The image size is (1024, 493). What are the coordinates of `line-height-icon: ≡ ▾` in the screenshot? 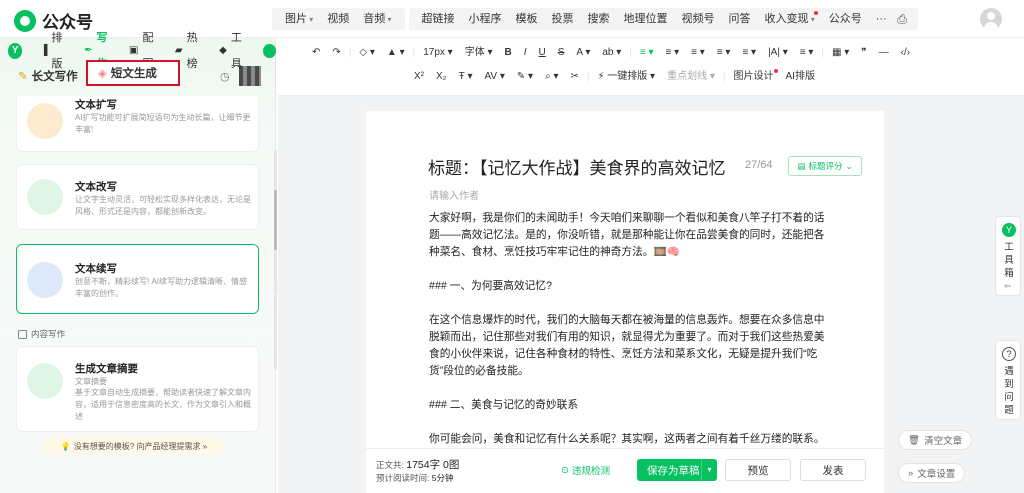 It's located at (724, 53).